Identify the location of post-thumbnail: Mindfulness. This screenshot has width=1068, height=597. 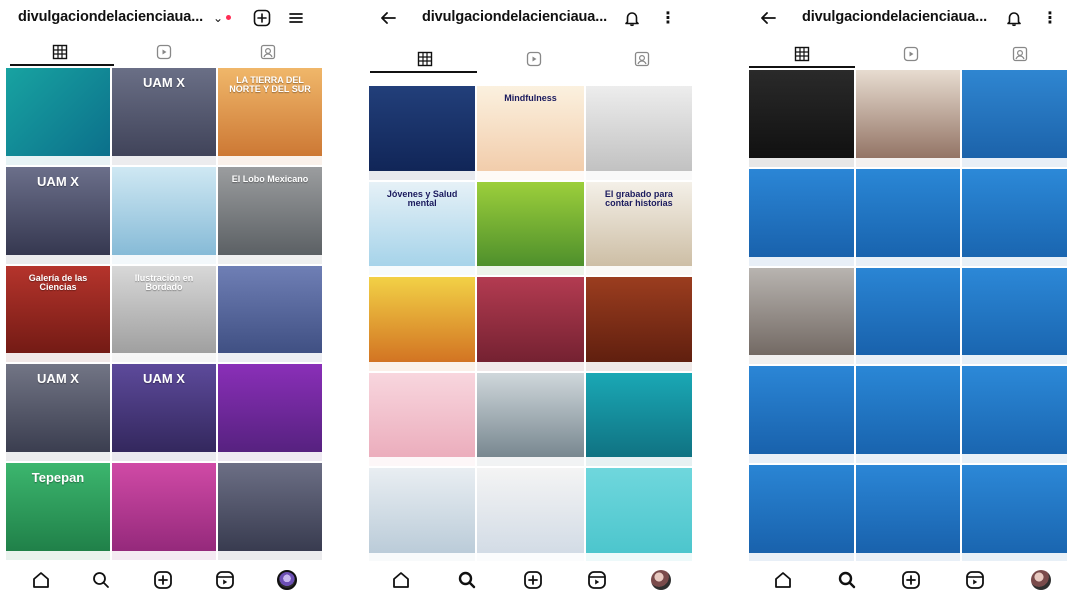
(530, 133).